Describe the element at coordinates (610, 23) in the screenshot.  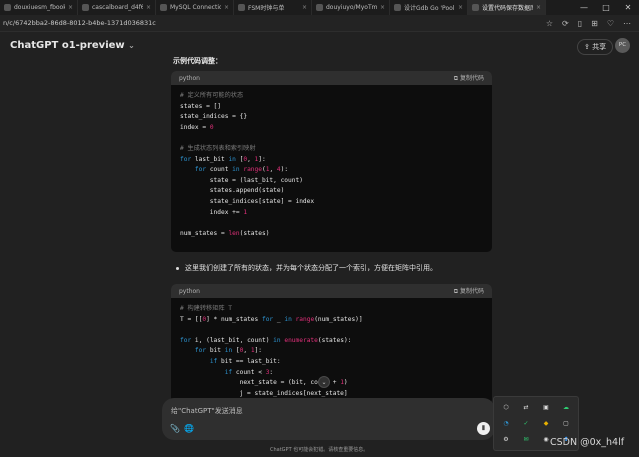
I see `heart-icon: ♡` at that location.